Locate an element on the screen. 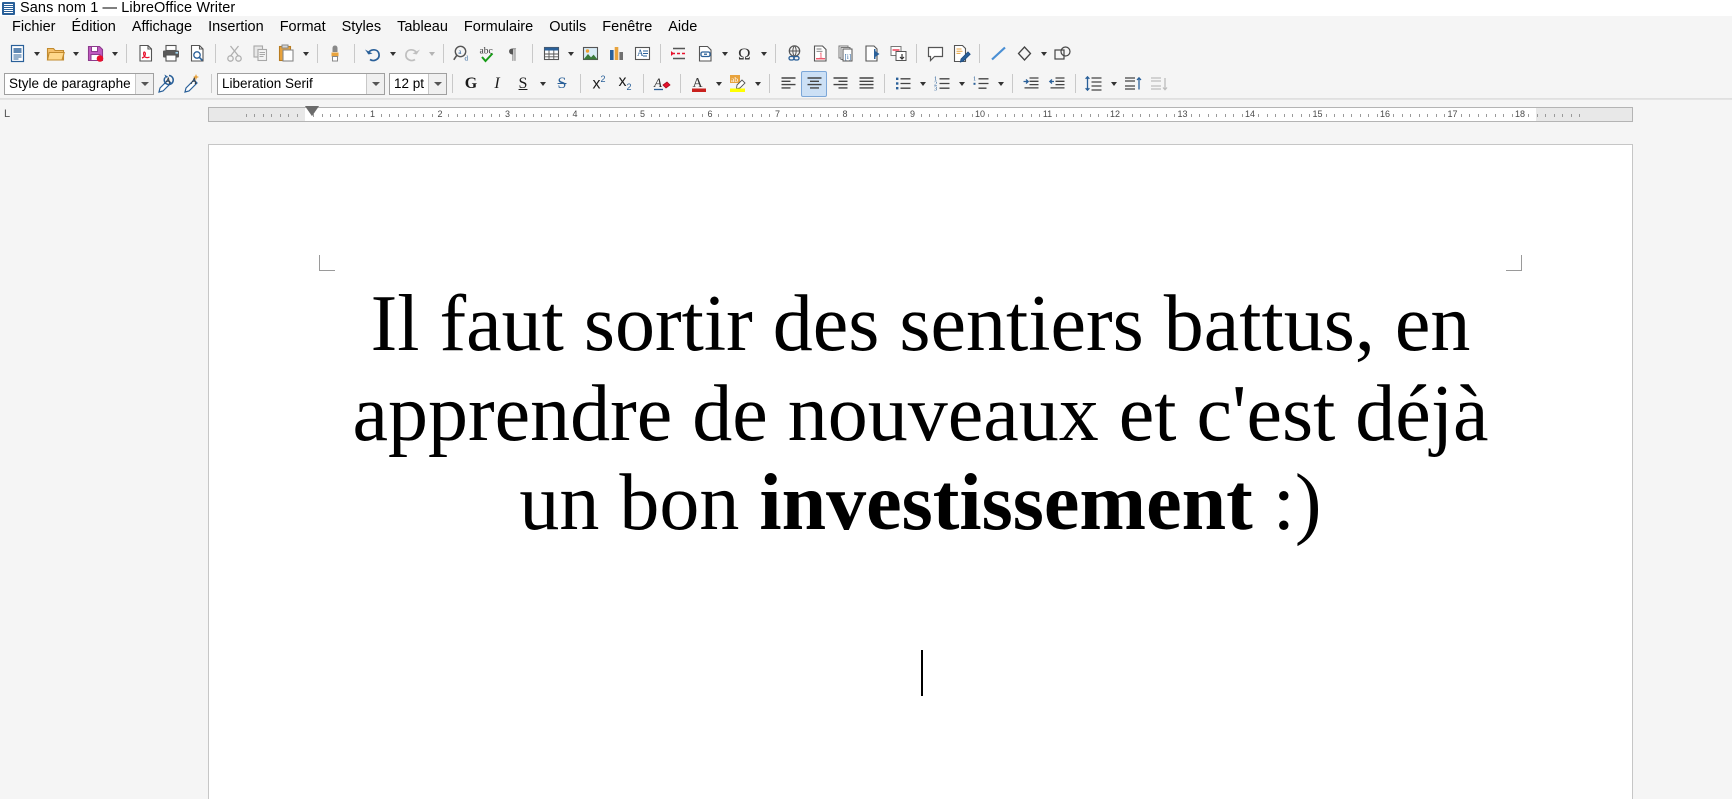 The image size is (1732, 799). spelling-icon: abc is located at coordinates (488, 54).